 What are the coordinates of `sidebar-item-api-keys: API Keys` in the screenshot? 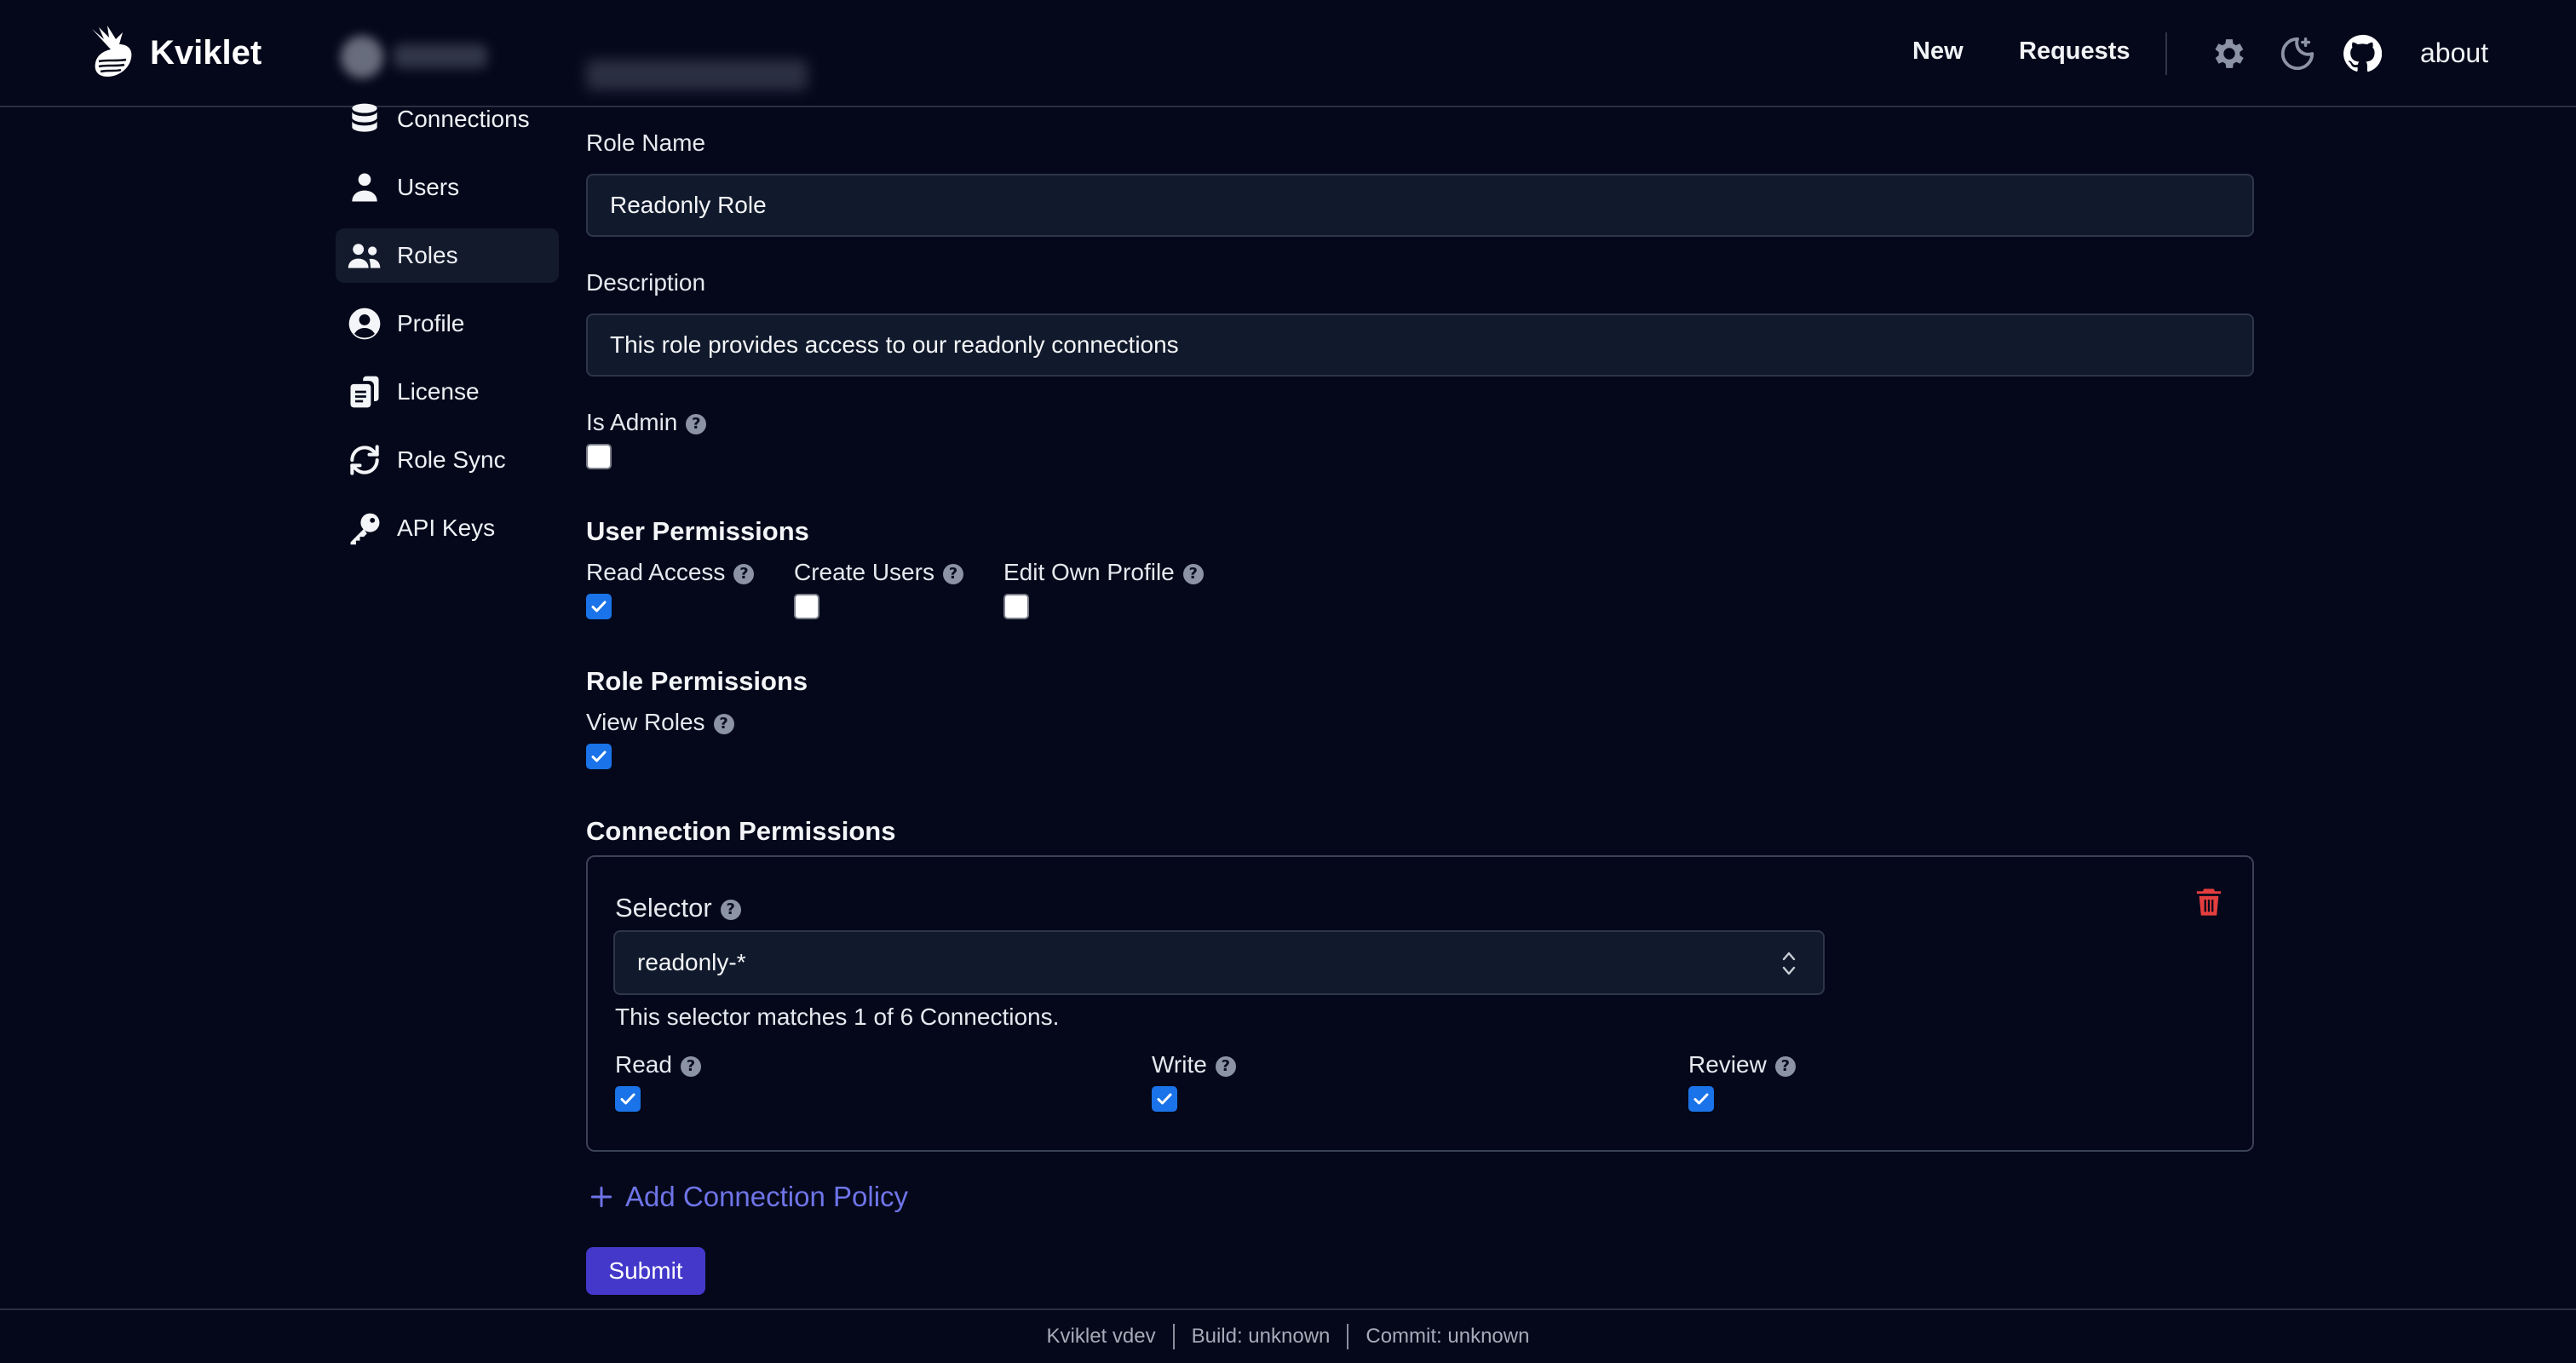 It's located at (447, 528).